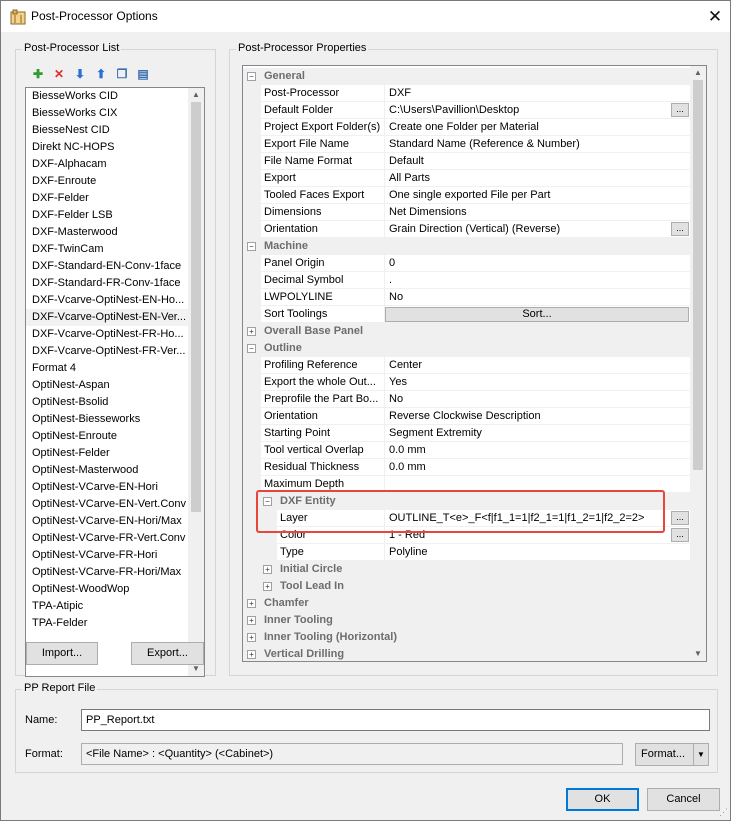 The image size is (731, 821). I want to click on list-item: BiesseWorks CID, so click(107, 96).